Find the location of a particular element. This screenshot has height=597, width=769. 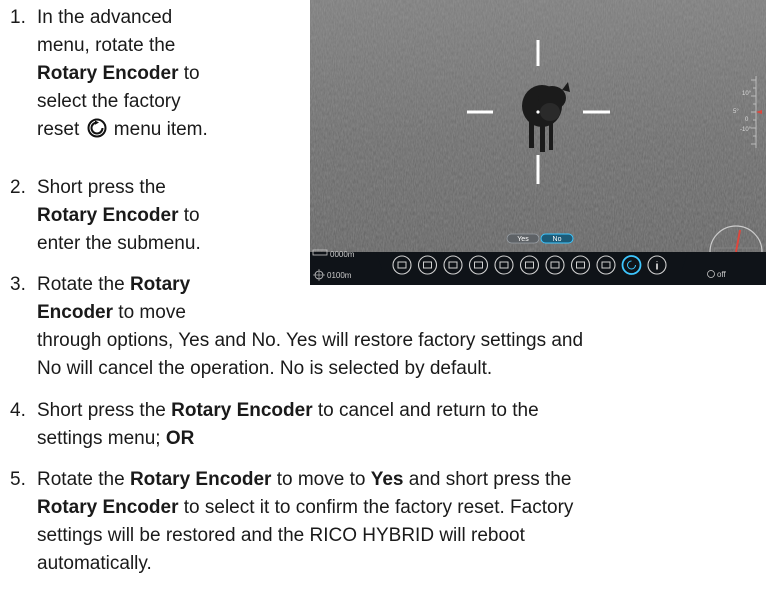

scale-tick-label: -10° is located at coordinates (746, 130).